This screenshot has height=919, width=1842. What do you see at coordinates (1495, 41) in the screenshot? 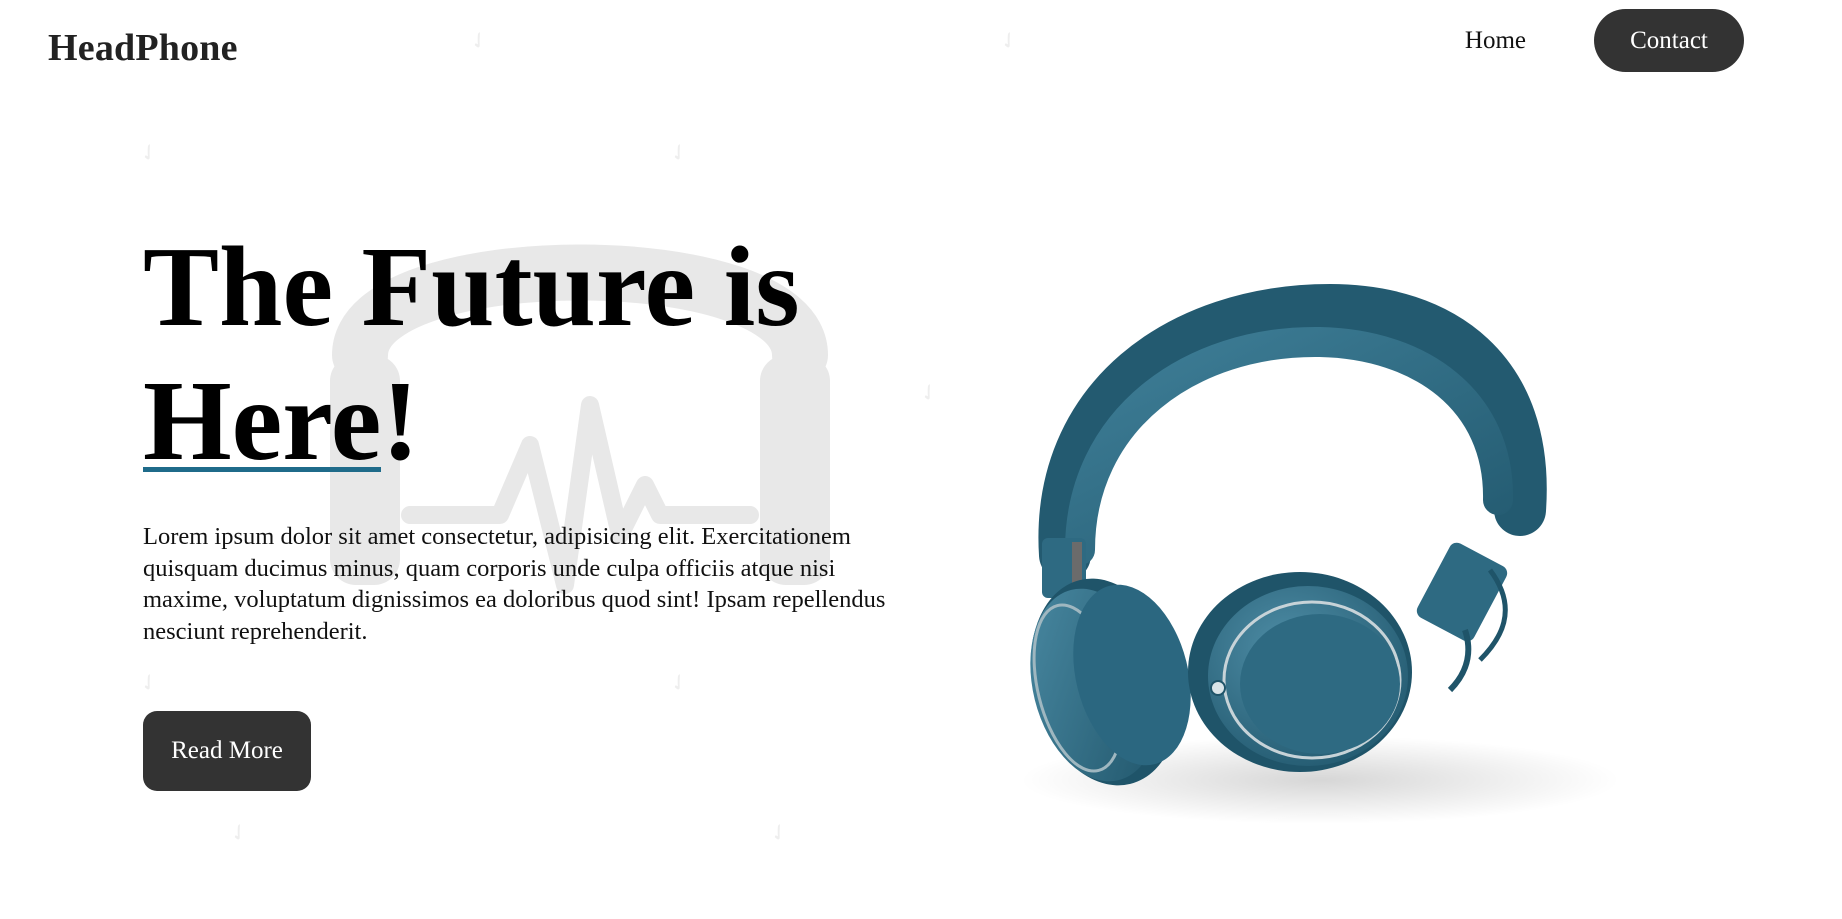
I see `nav-home-link: Home` at bounding box center [1495, 41].